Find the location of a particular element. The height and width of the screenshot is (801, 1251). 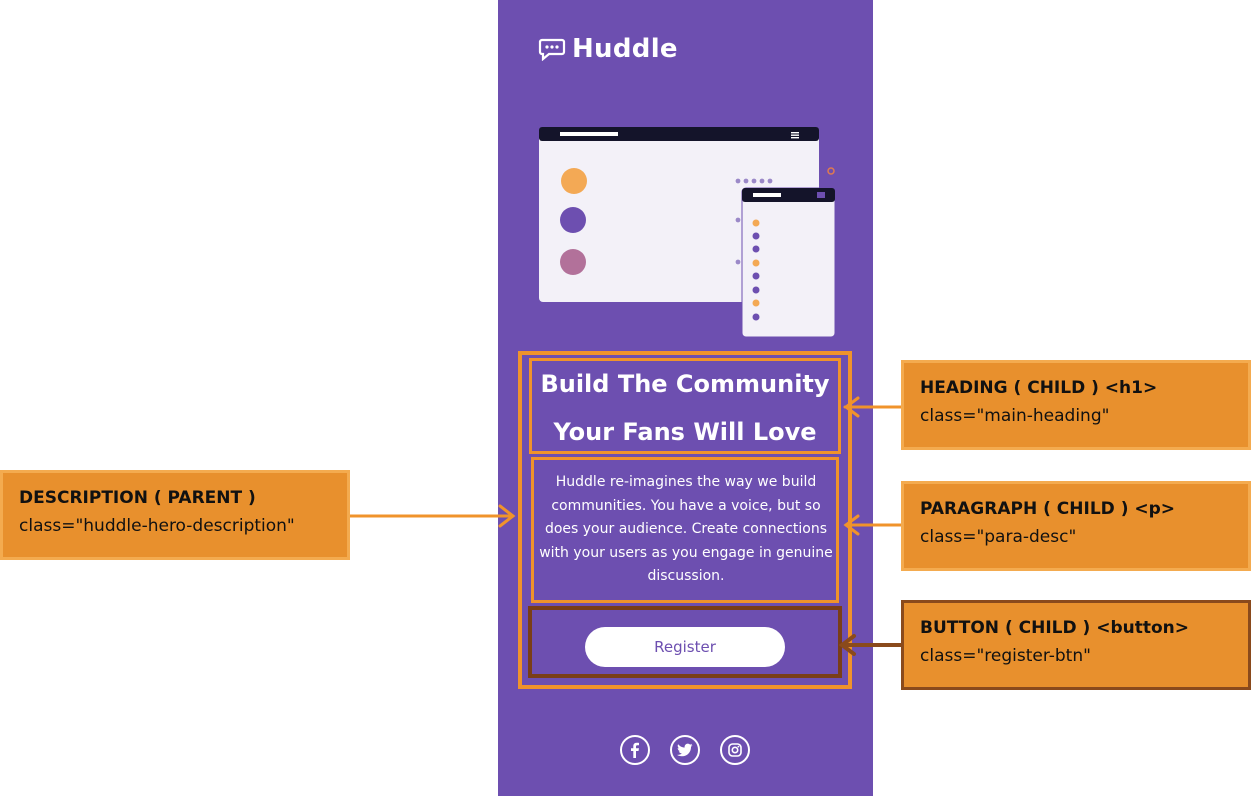

heading-callout-class: class="main-heading" is located at coordinates (1015, 416).